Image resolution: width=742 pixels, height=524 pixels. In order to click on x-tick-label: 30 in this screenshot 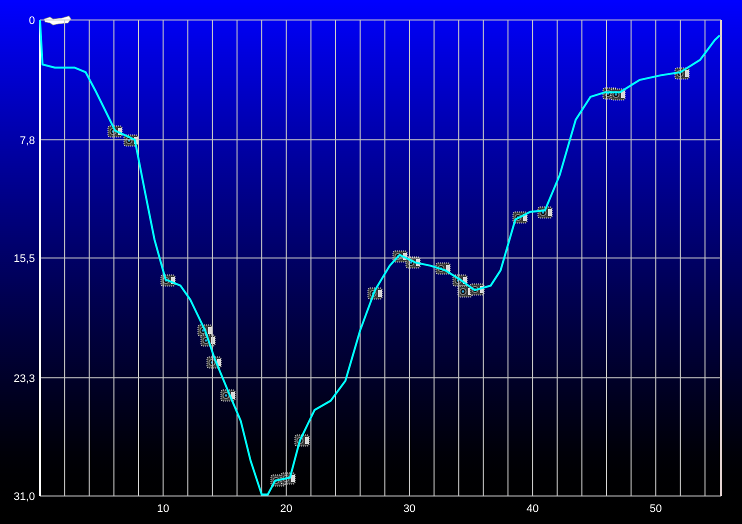, I will do `click(409, 509)`.